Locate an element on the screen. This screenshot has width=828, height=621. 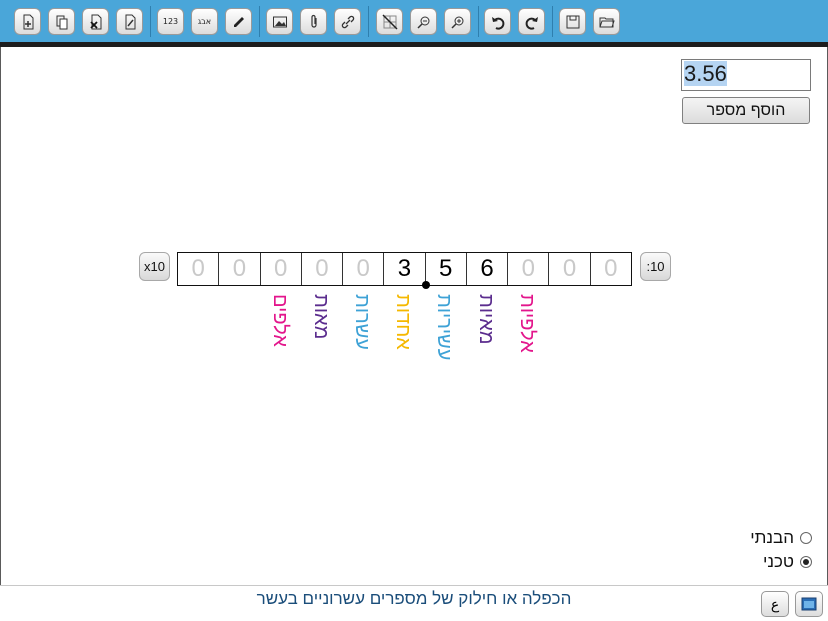
language-label: ع is located at coordinates (775, 603).